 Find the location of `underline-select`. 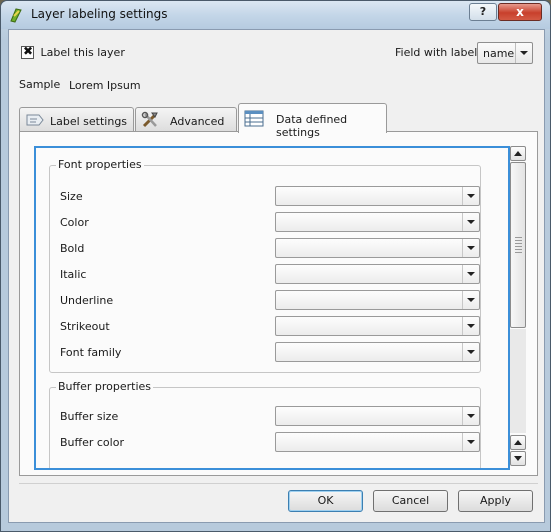

underline-select is located at coordinates (377, 300).